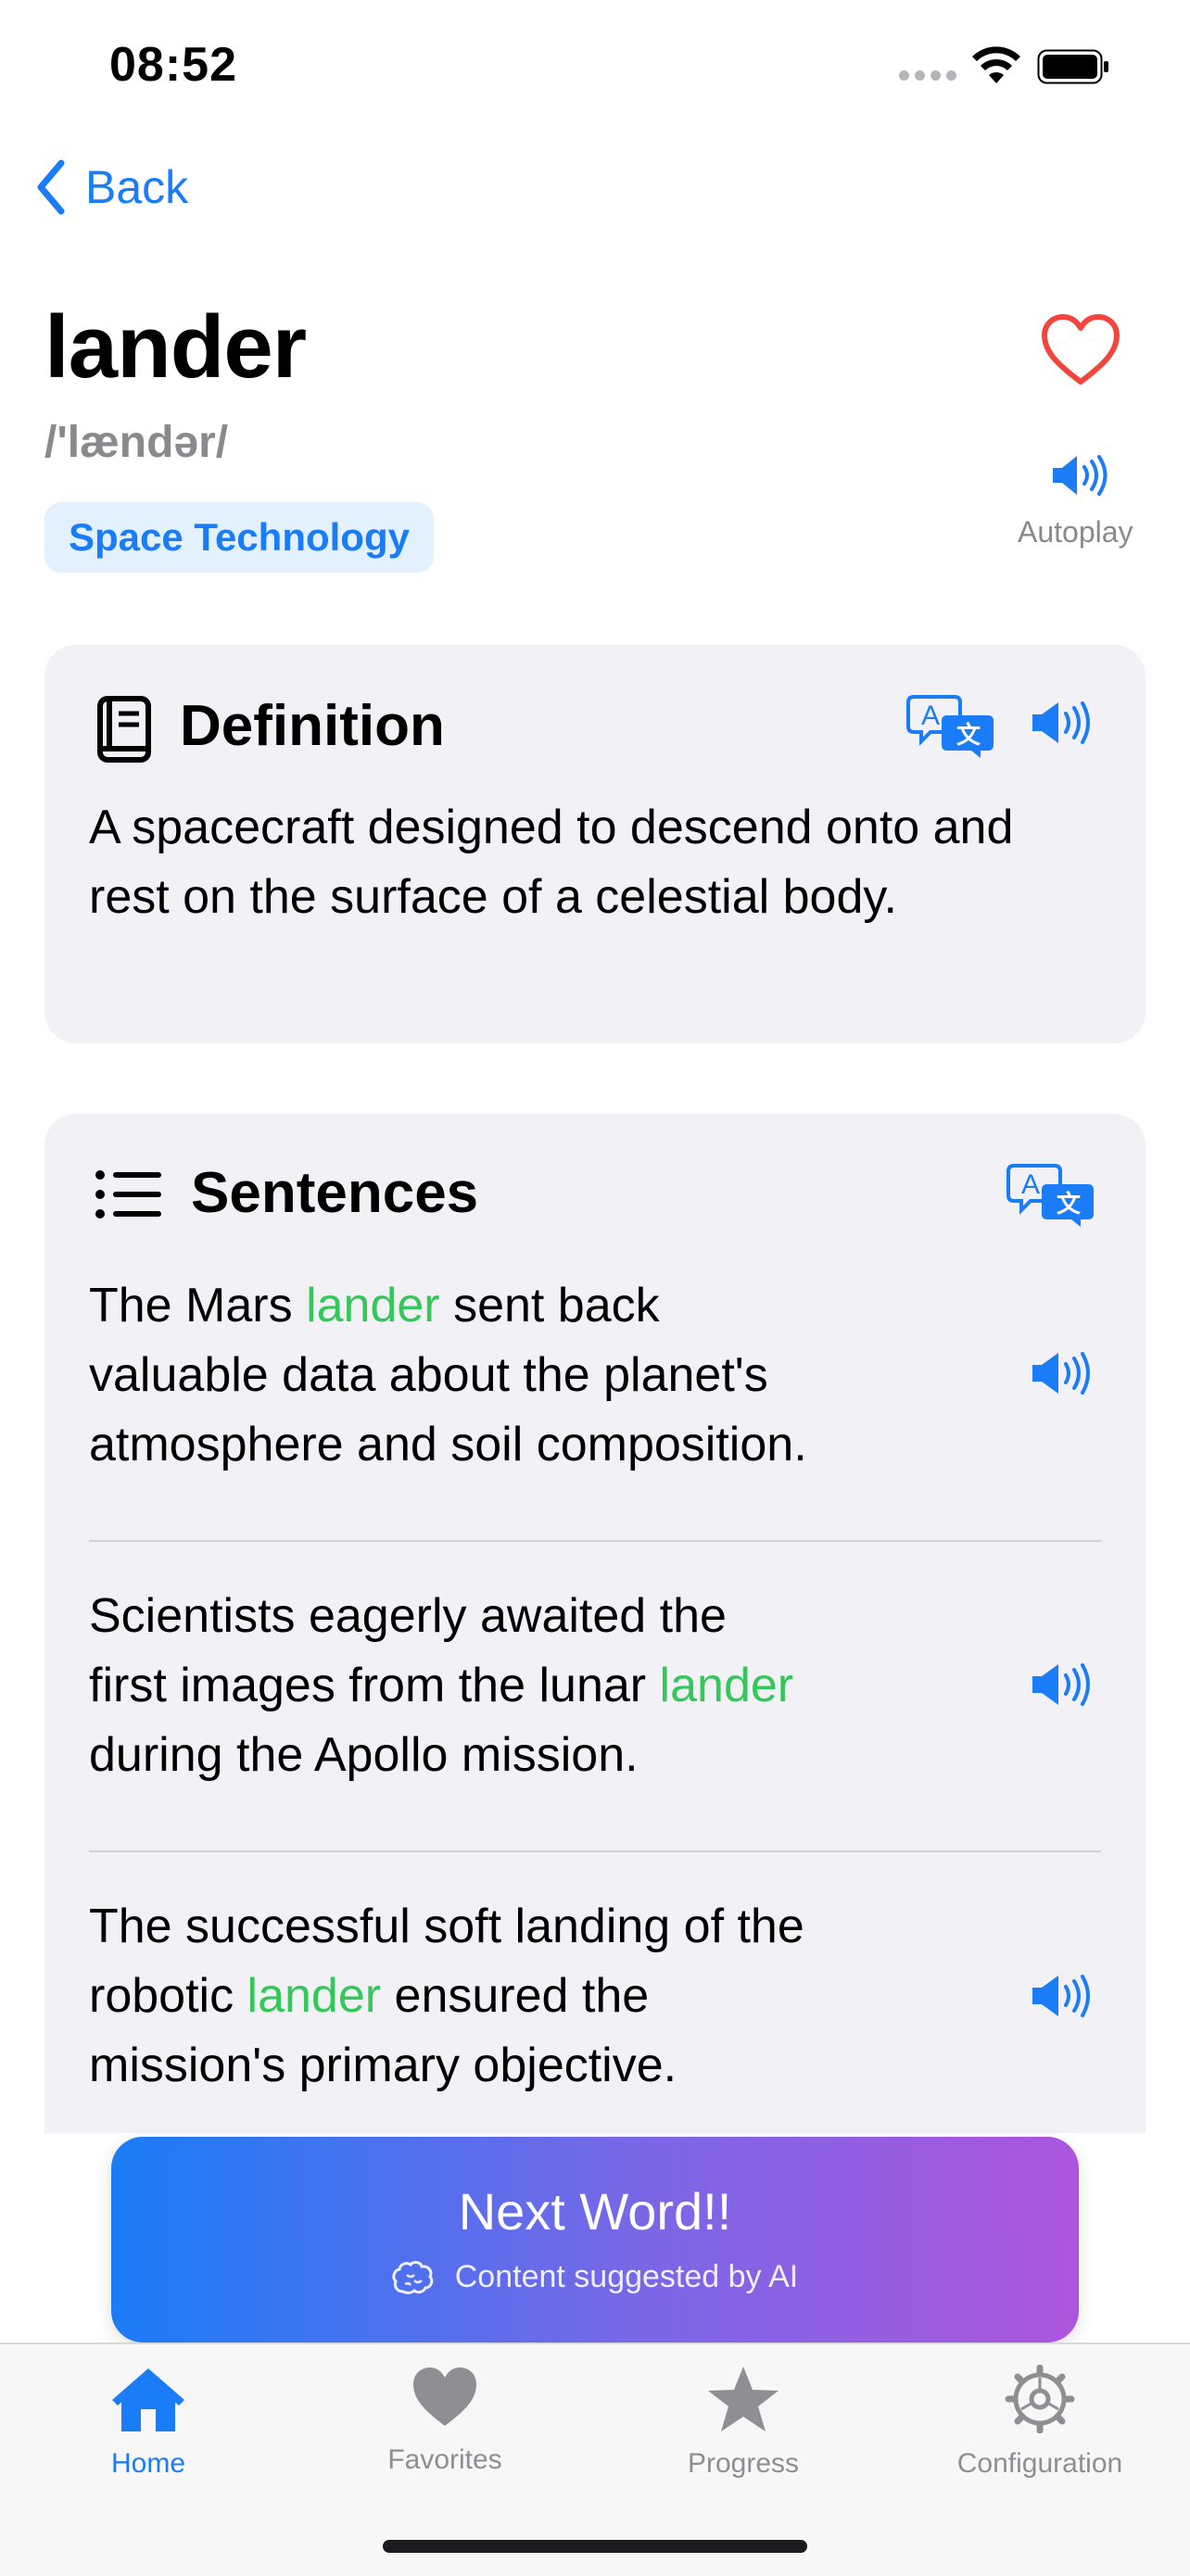 The image size is (1190, 2576). I want to click on tab-label: Progress, so click(743, 2464).